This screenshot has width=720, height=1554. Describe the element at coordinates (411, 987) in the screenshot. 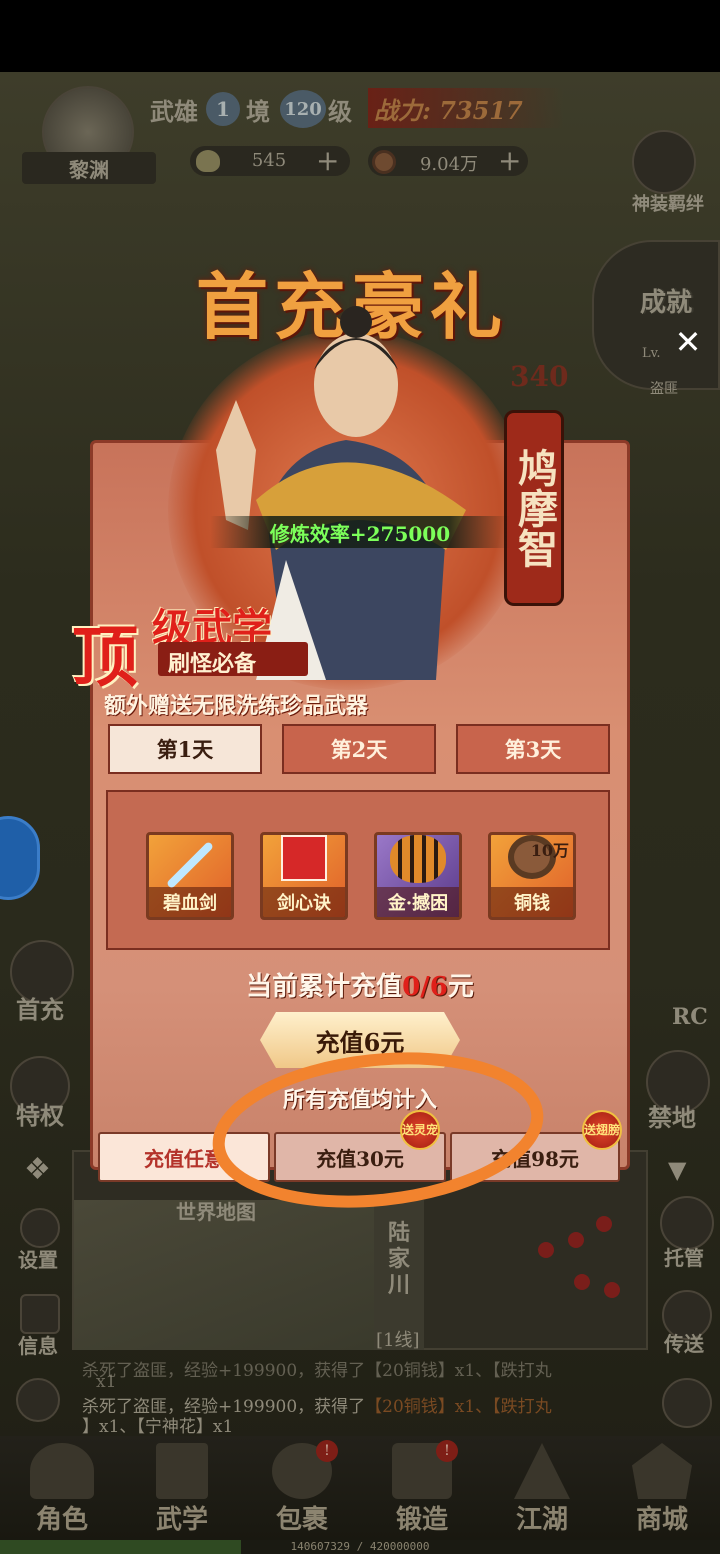

I see `progress-current: 0` at that location.